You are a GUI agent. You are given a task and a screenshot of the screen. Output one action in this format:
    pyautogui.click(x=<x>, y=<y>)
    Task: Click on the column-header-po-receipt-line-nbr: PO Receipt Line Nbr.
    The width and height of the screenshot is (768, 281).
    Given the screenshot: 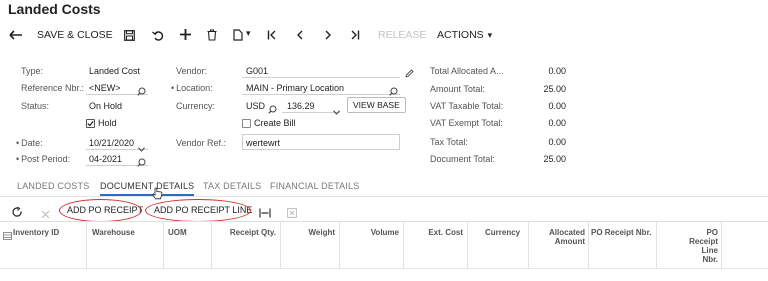 What is the action you would take?
    pyautogui.click(x=689, y=246)
    